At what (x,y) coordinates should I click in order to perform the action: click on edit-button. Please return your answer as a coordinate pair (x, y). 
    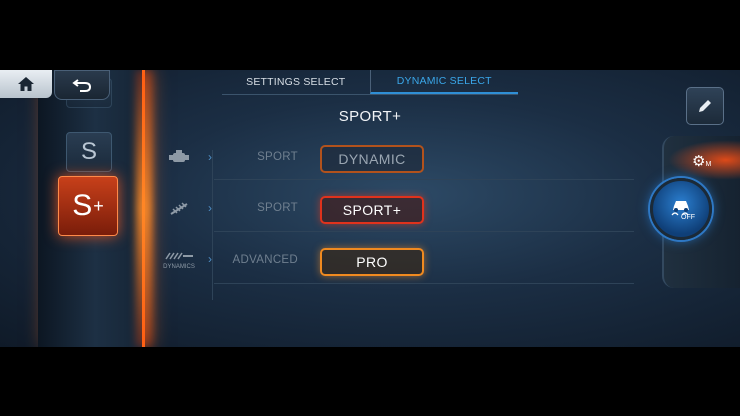
    Looking at the image, I should click on (705, 106).